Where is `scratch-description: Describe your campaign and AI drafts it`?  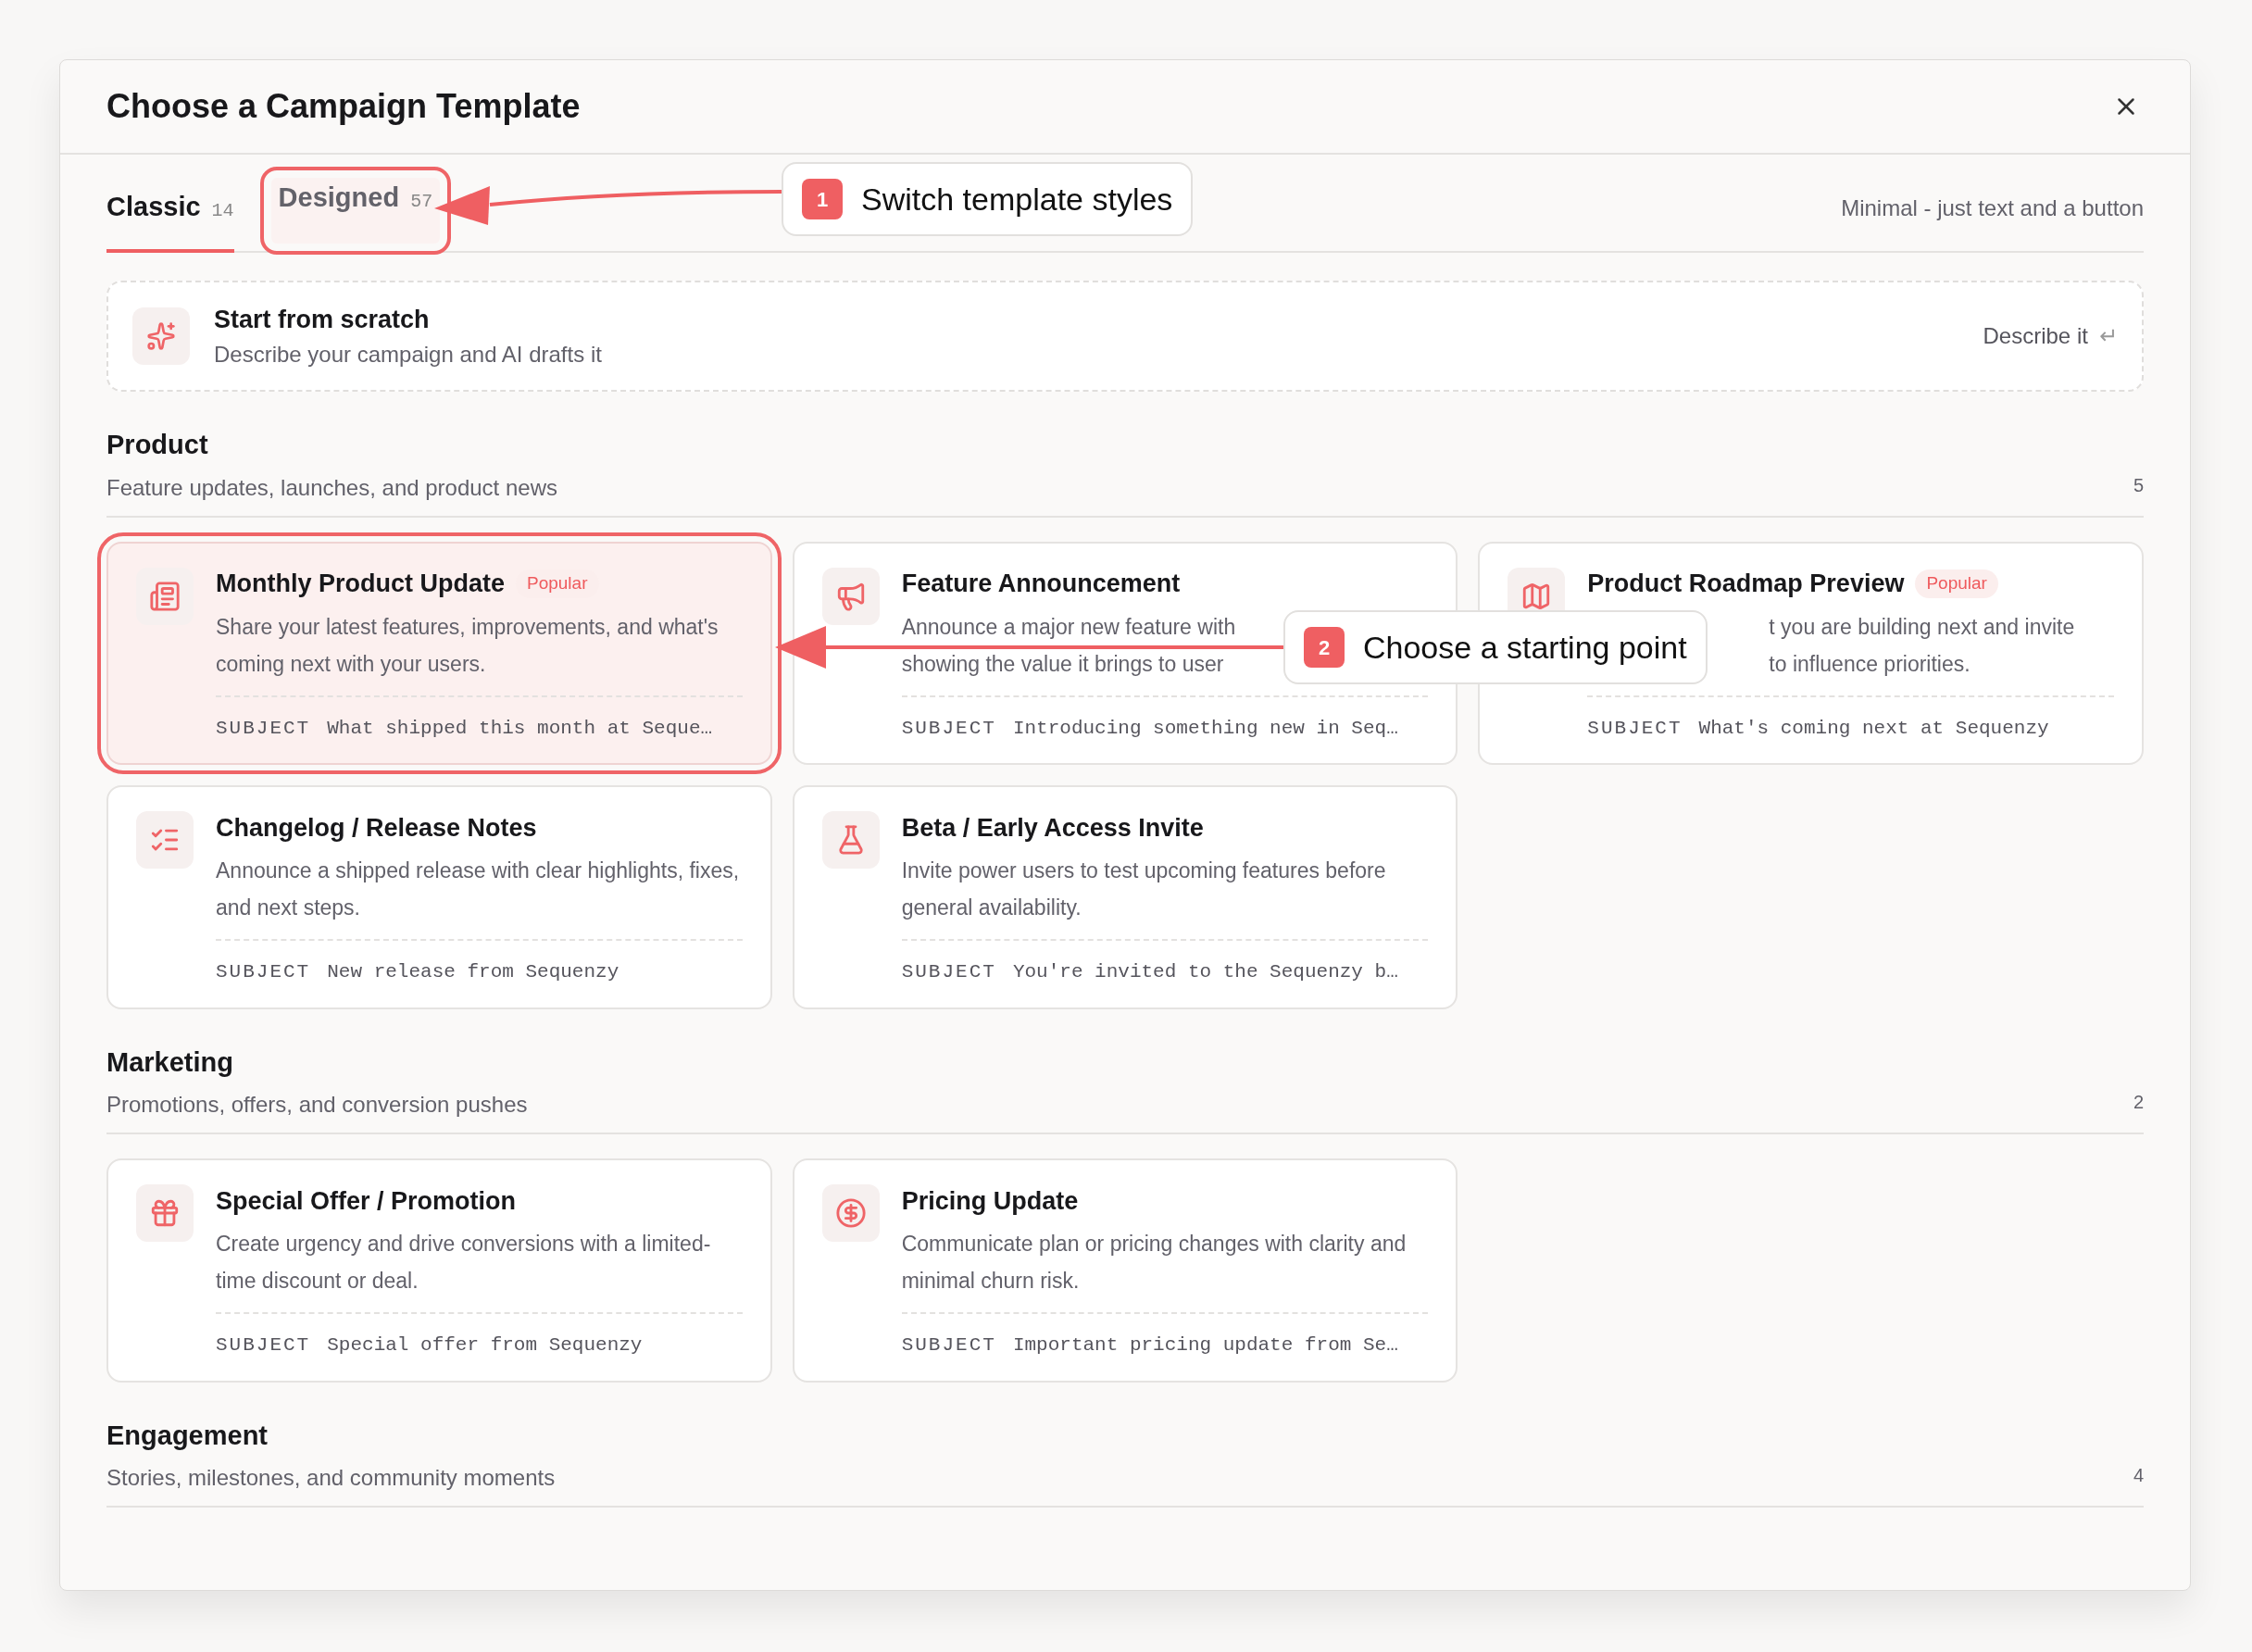
scratch-description: Describe your campaign and AI drafts it is located at coordinates (408, 355).